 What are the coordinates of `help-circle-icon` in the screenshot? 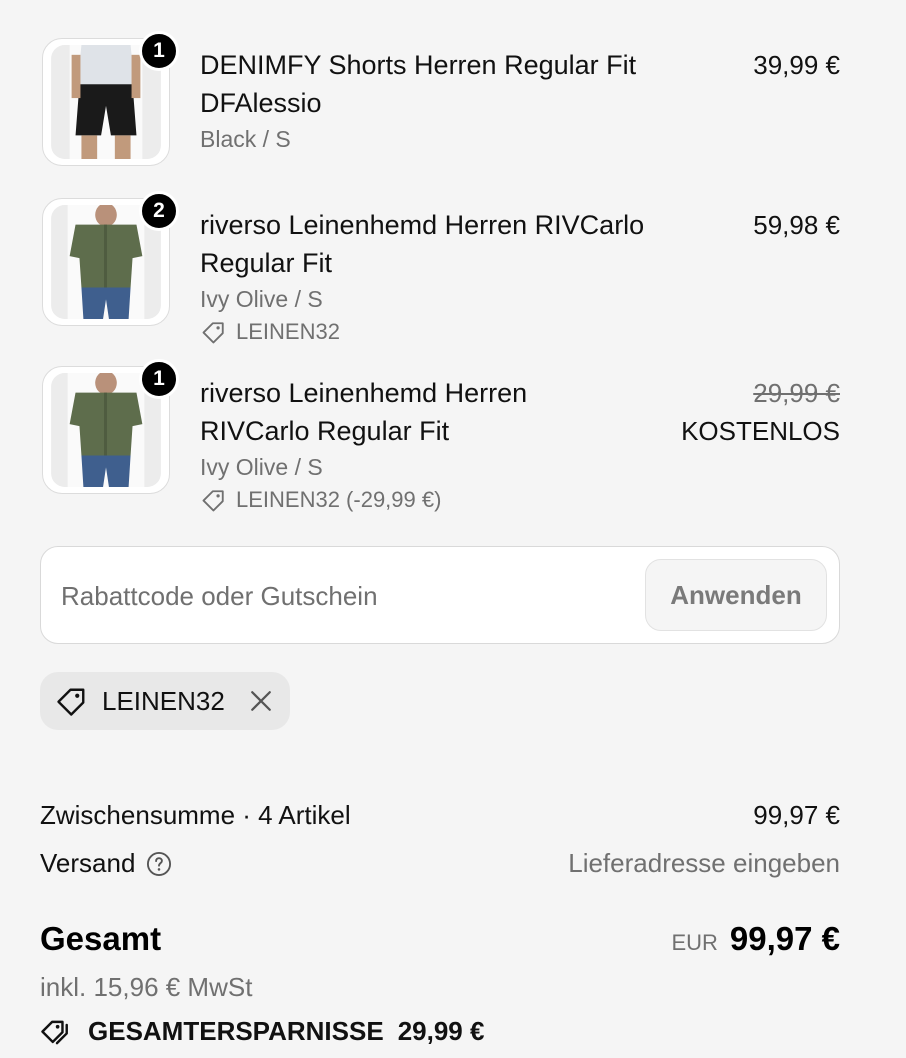 It's located at (159, 864).